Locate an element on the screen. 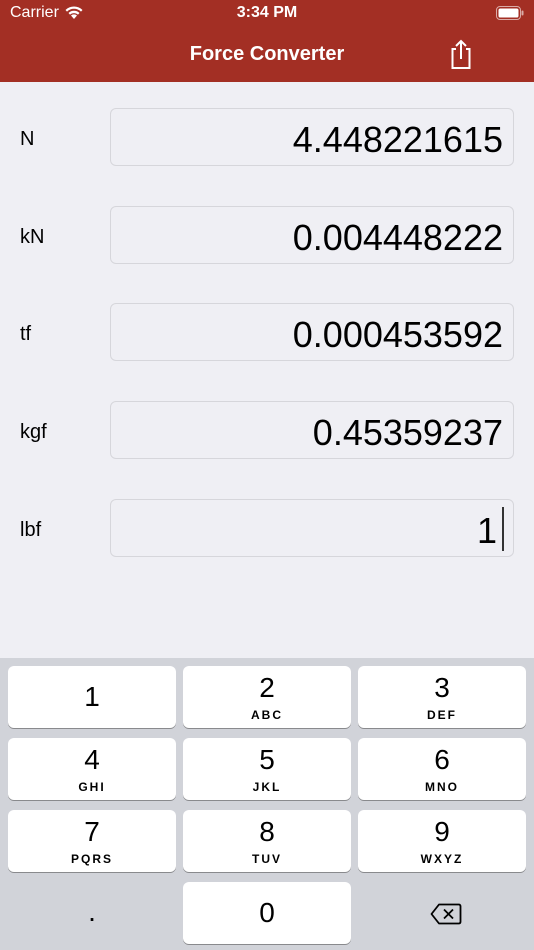 The width and height of the screenshot is (534, 950). key-4: 4 GHI is located at coordinates (92, 769).